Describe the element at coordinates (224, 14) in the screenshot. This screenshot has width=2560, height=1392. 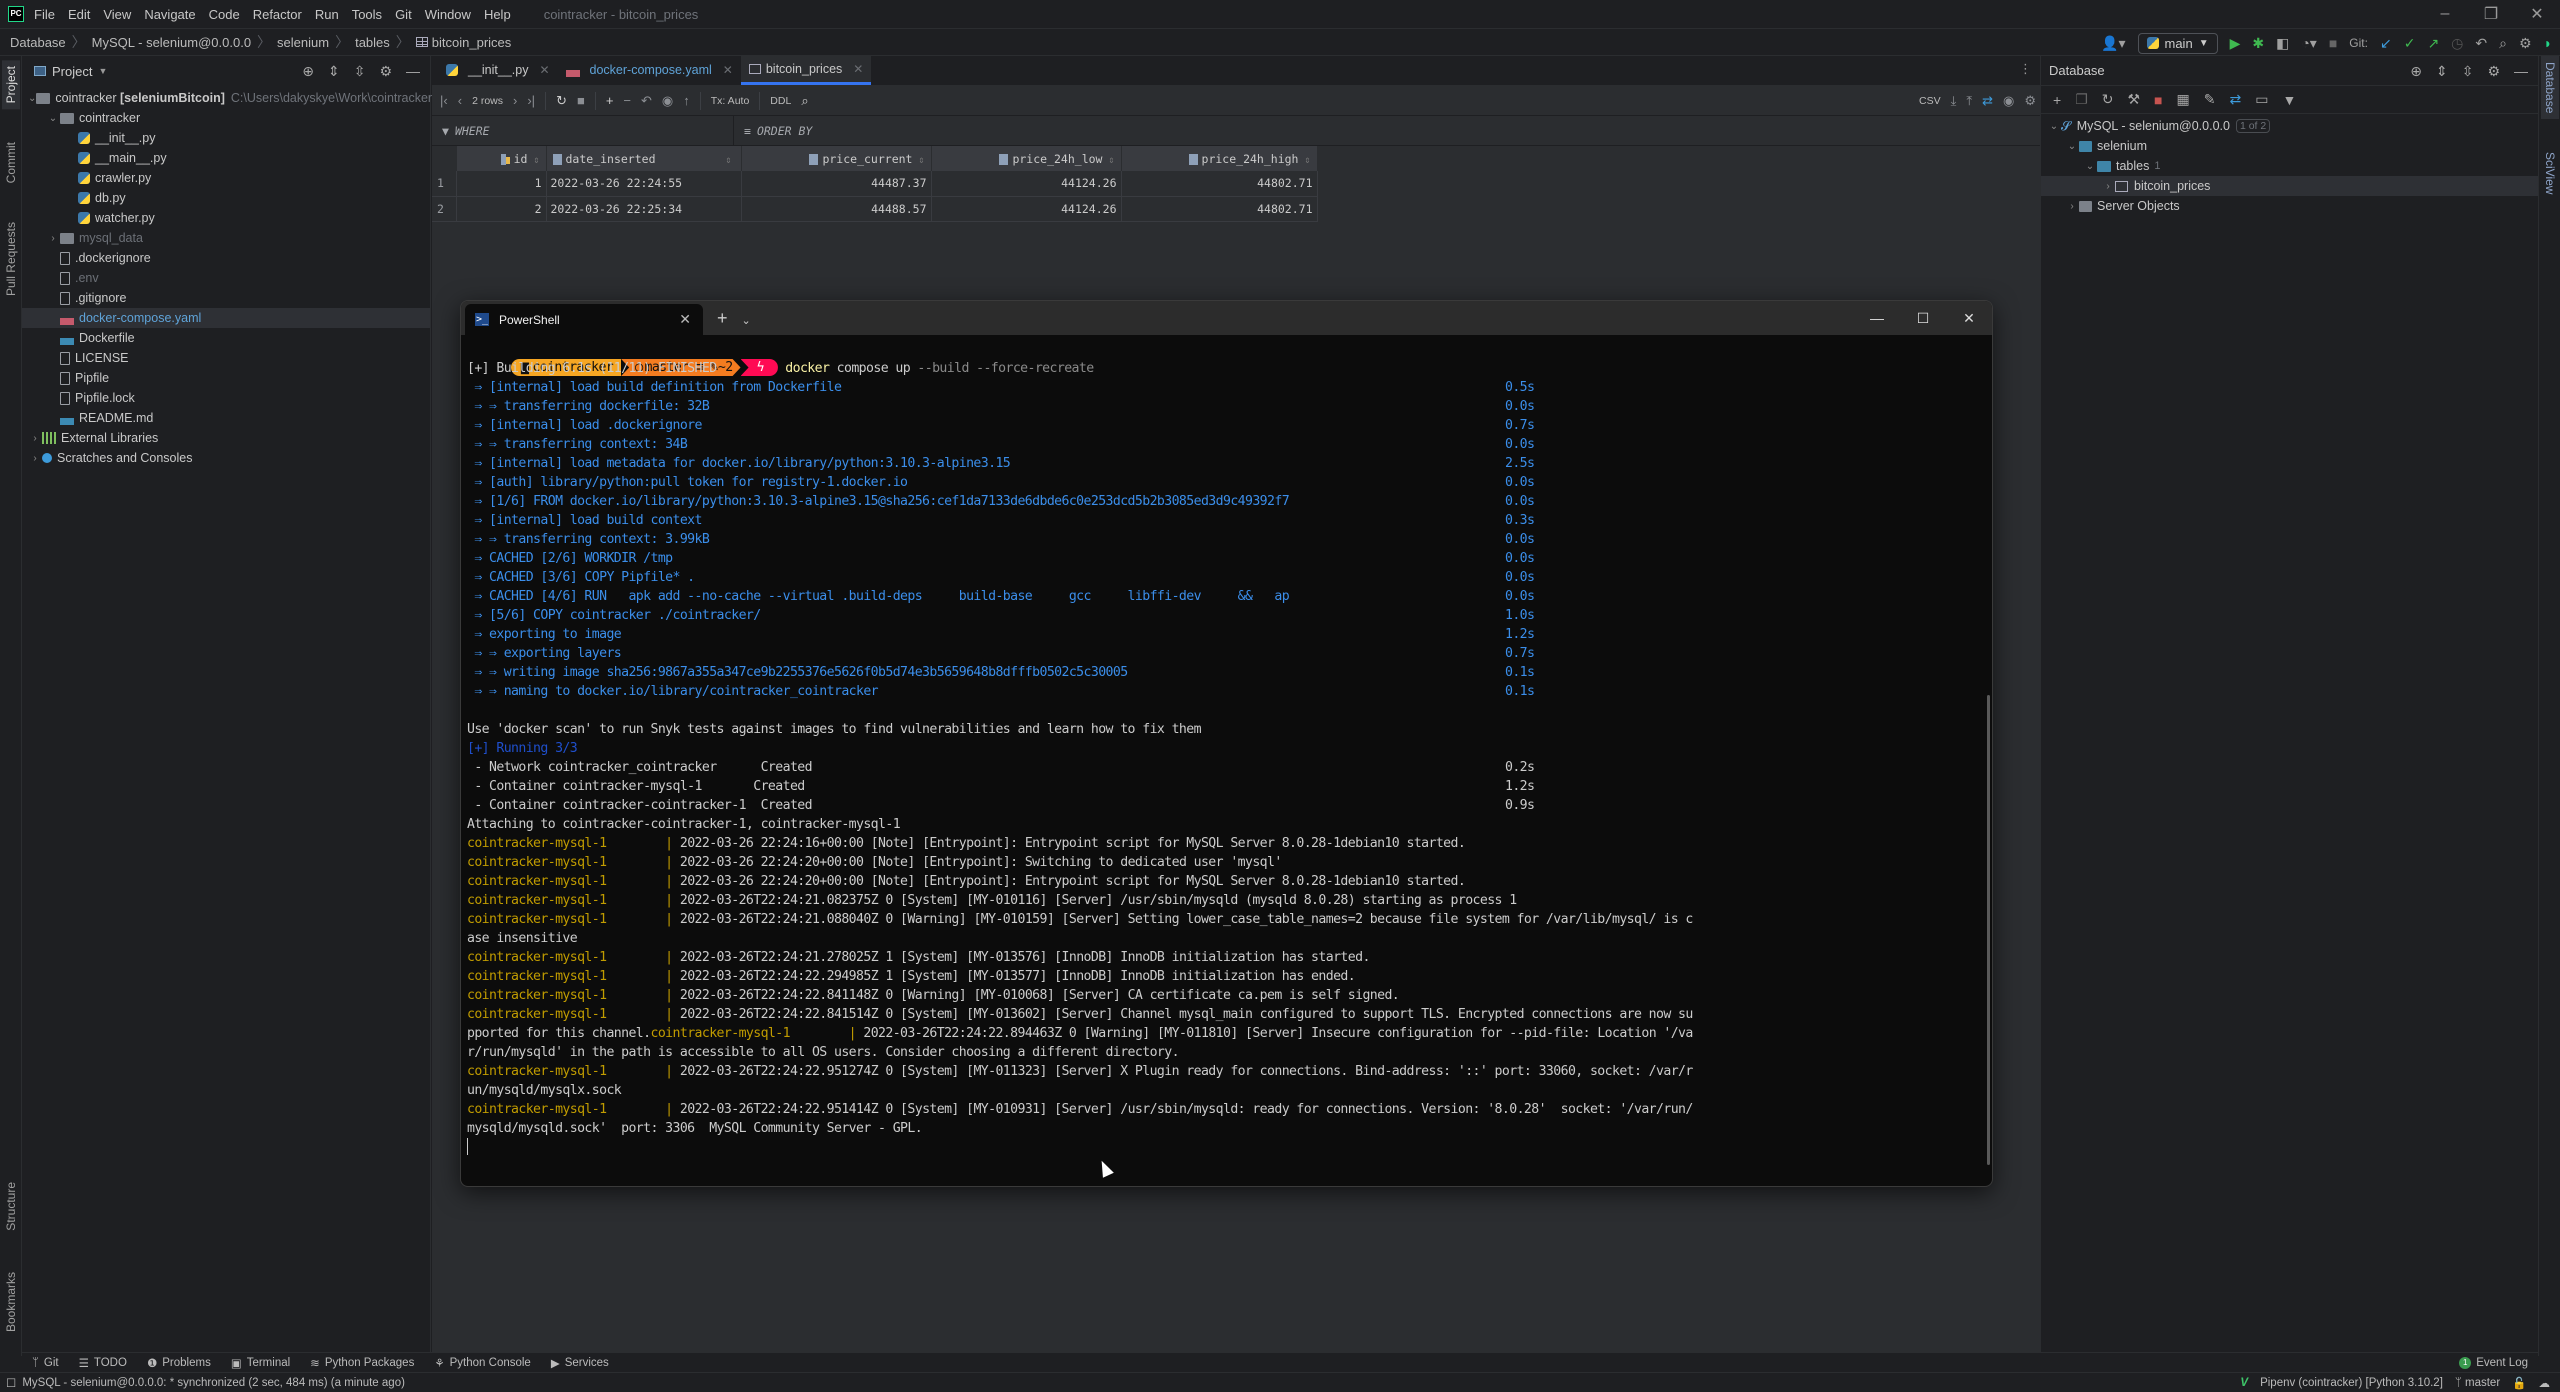
I see `menu-code: Code` at that location.